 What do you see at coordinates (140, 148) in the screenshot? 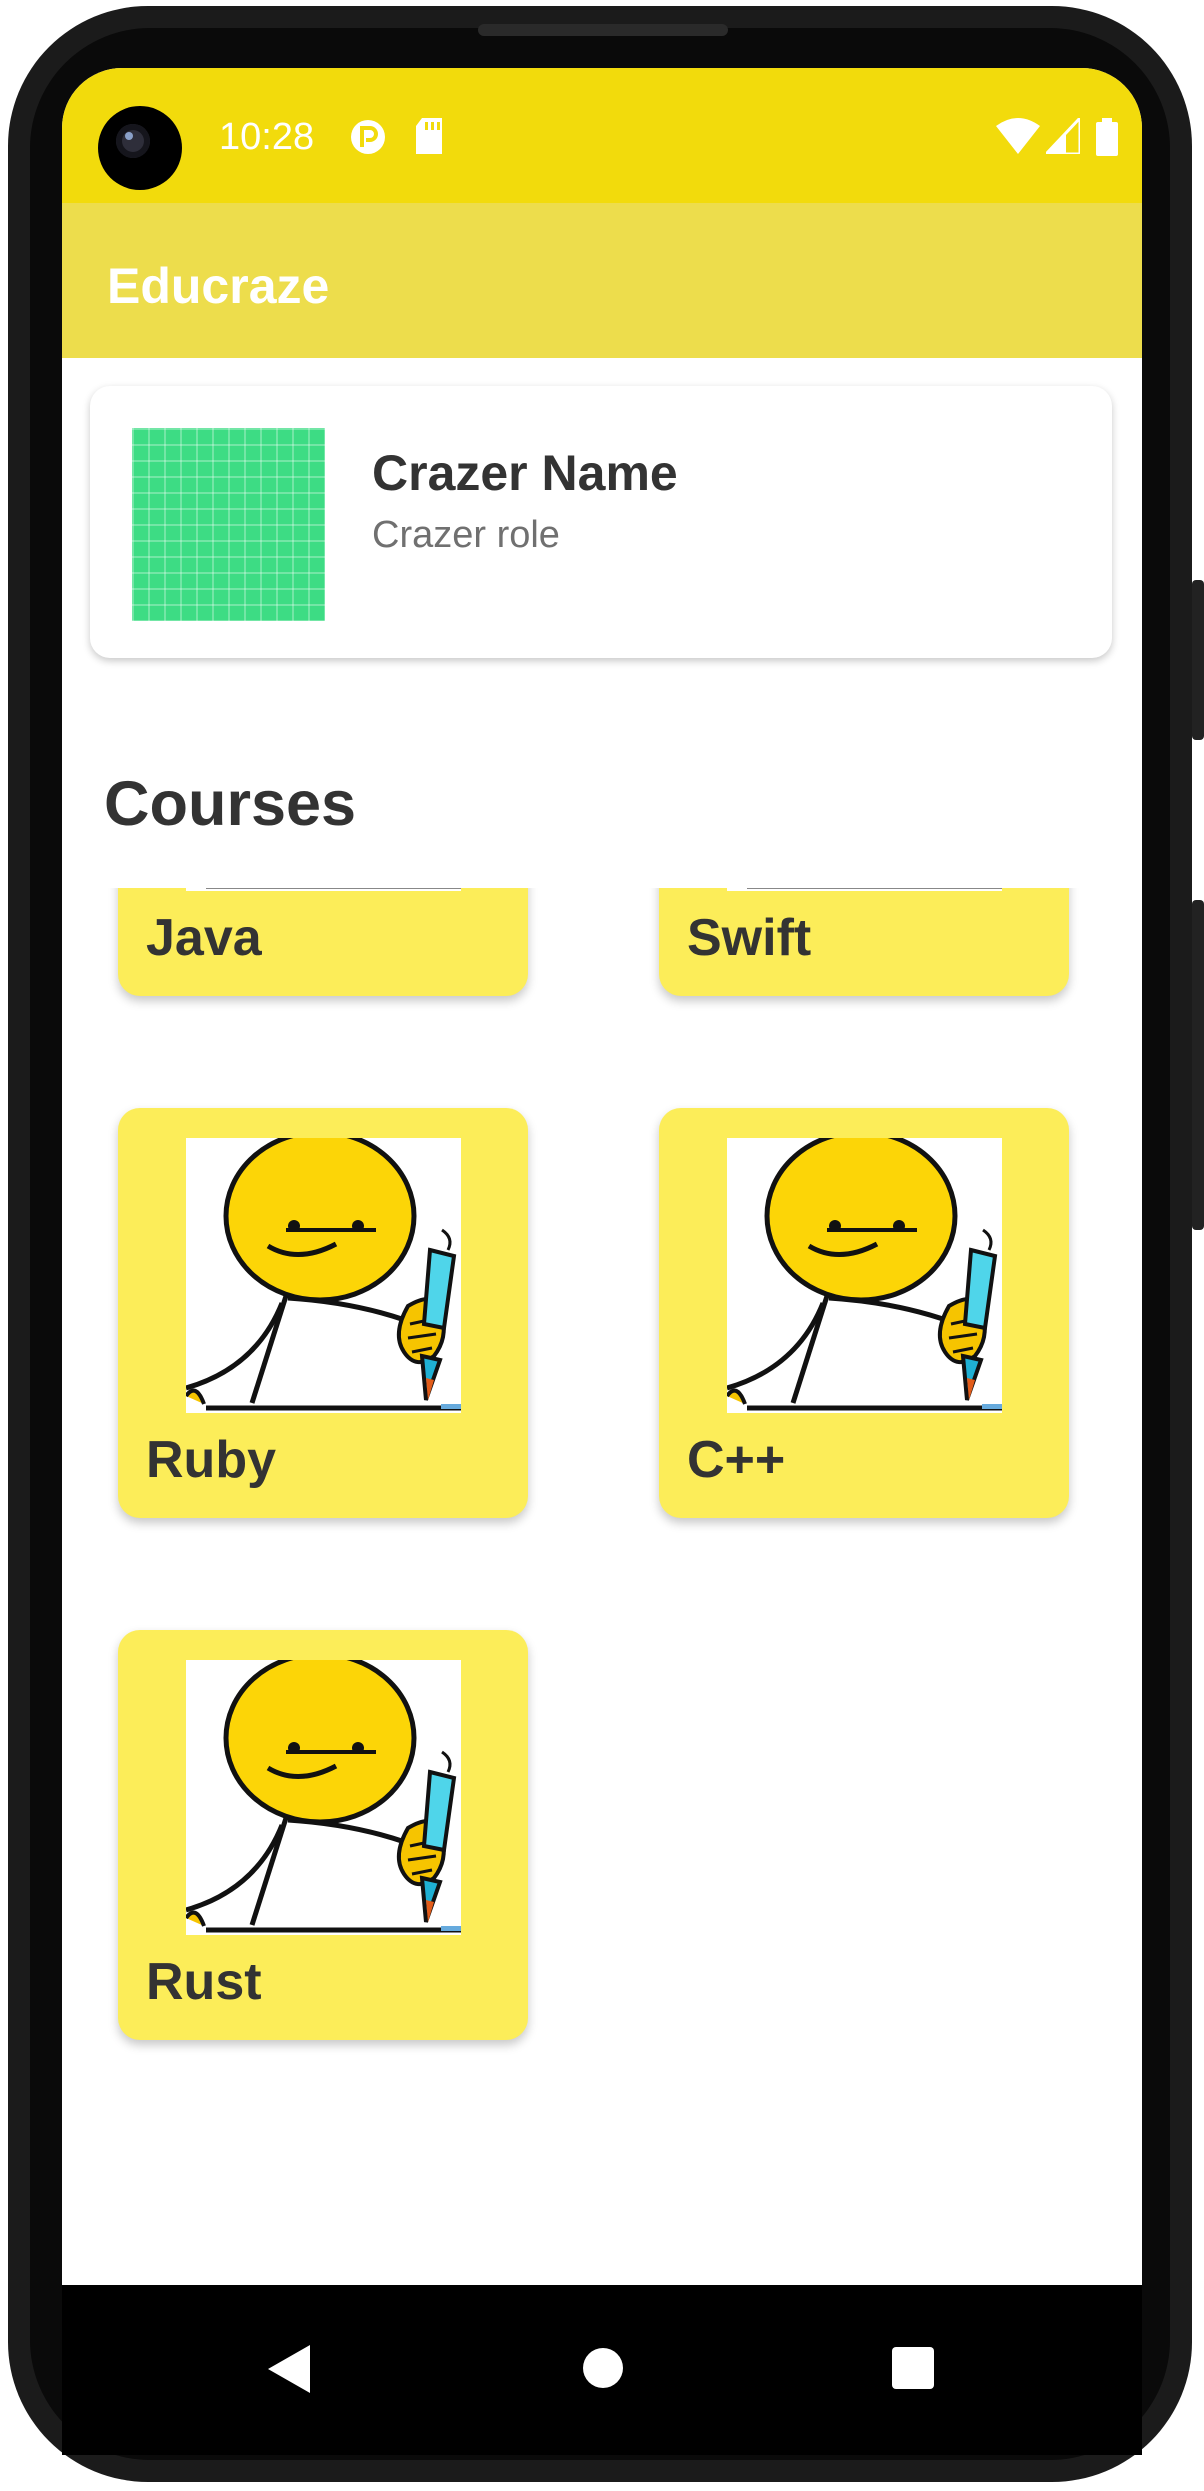
I see `front-camera` at bounding box center [140, 148].